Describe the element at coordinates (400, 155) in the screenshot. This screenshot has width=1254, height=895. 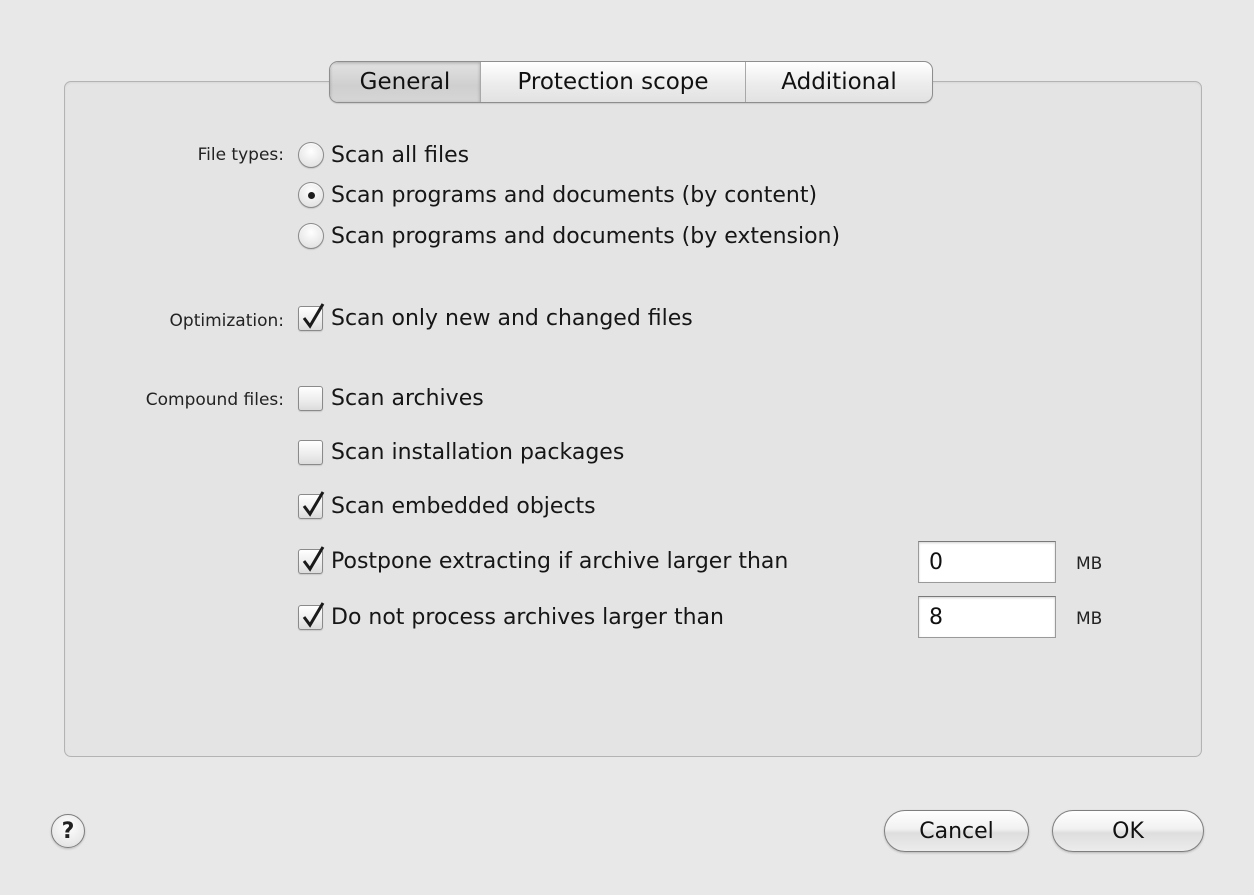
I see `radio-label: Scan all files` at that location.